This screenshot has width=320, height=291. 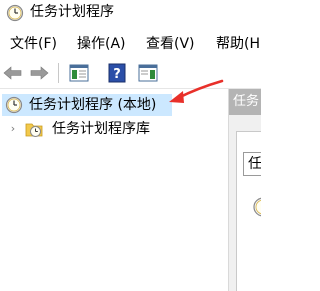 I want to click on help-icon: ?, so click(x=117, y=73).